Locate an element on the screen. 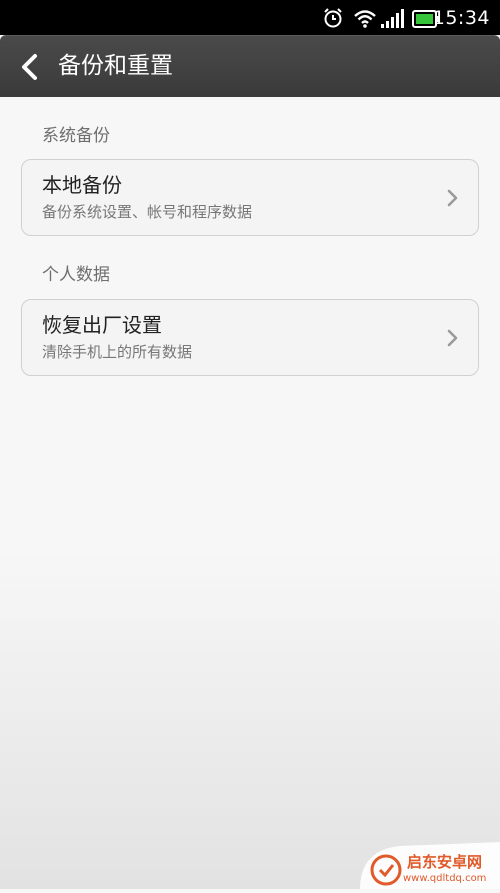  watermark-url: www.qdltdq.com is located at coordinates (445, 878).